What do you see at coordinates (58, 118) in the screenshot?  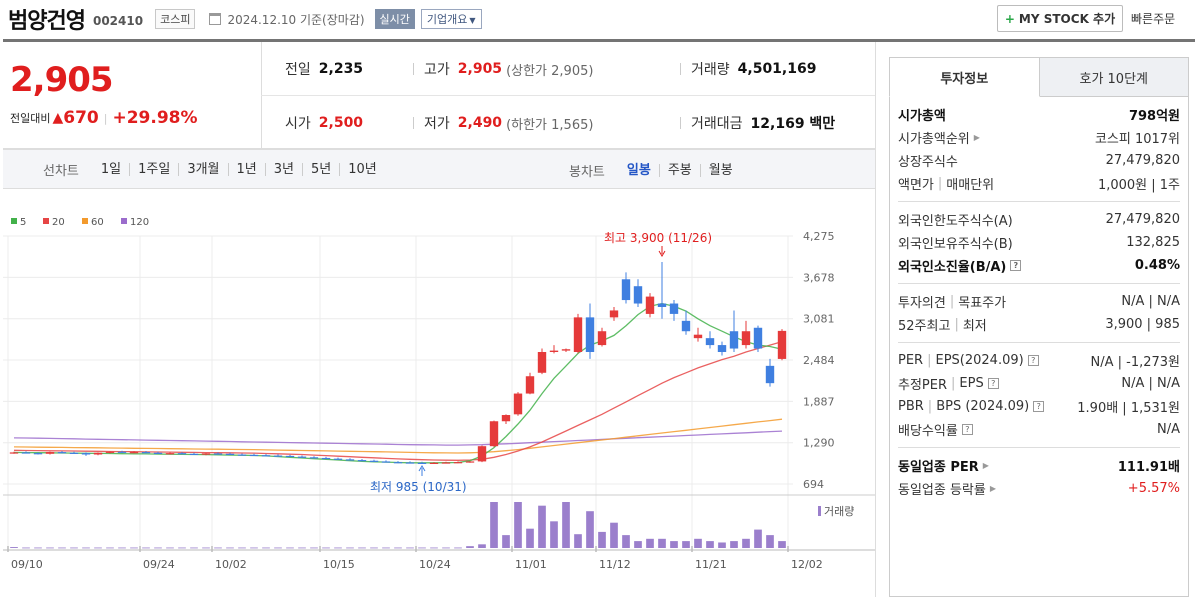 I see `up-arrow-icon: ▲` at bounding box center [58, 118].